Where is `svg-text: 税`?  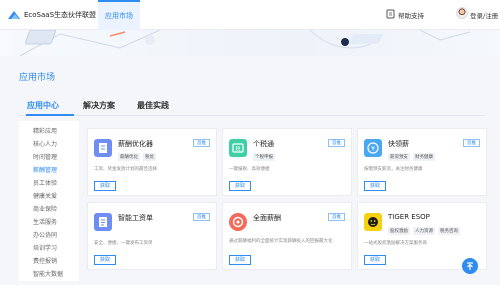 svg-text: 税 is located at coordinates (237, 149).